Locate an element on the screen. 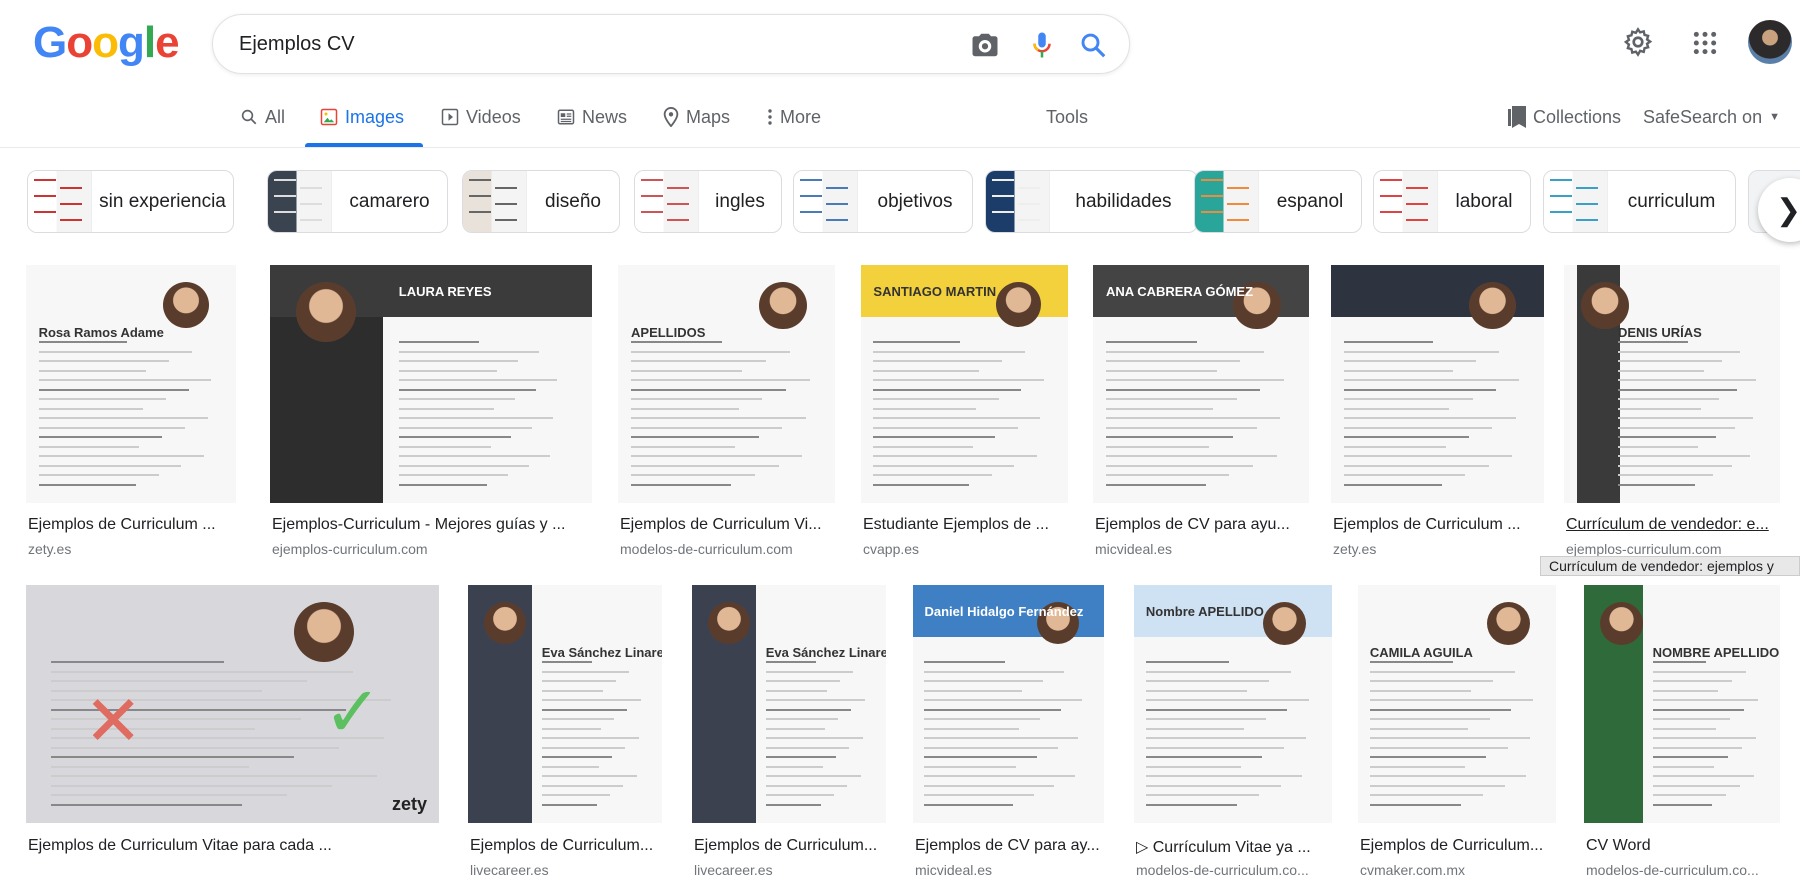 This screenshot has width=1800, height=878. chip-laboral: laboral is located at coordinates (1452, 201).